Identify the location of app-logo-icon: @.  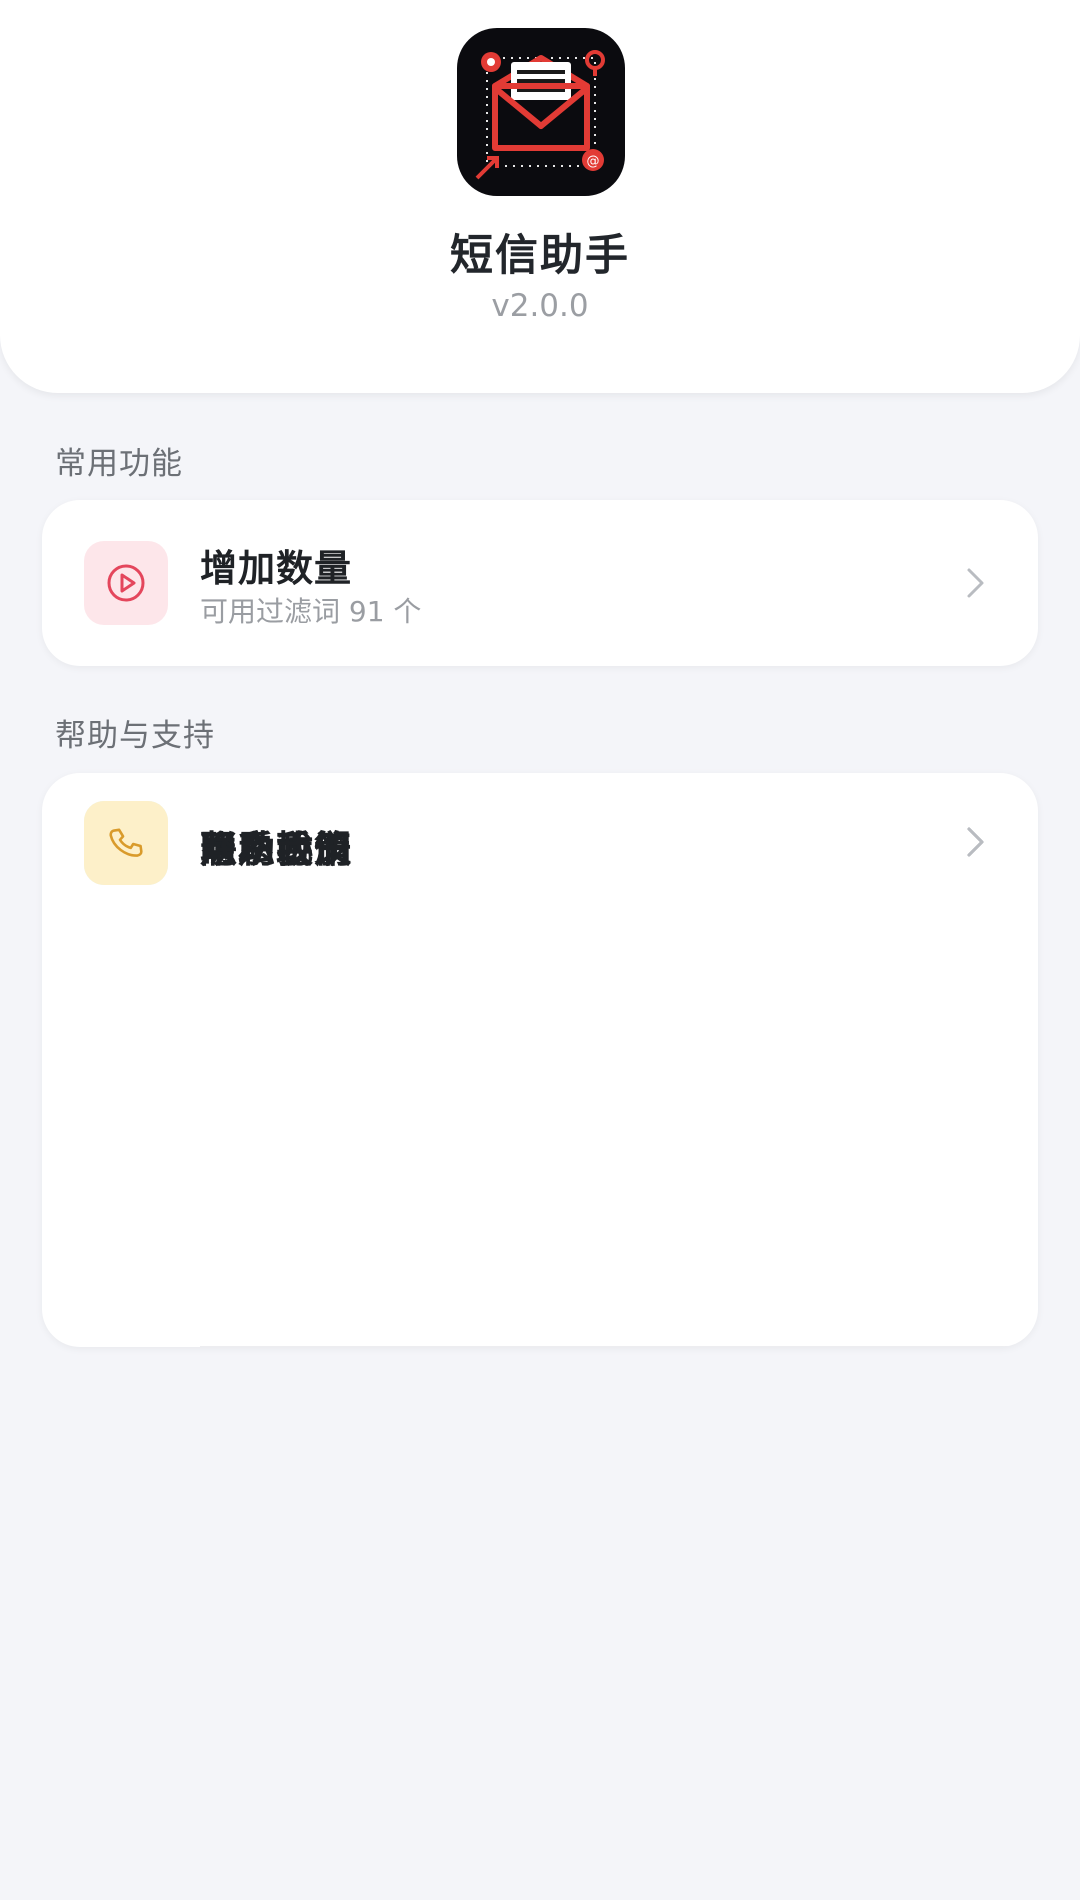
(541, 112).